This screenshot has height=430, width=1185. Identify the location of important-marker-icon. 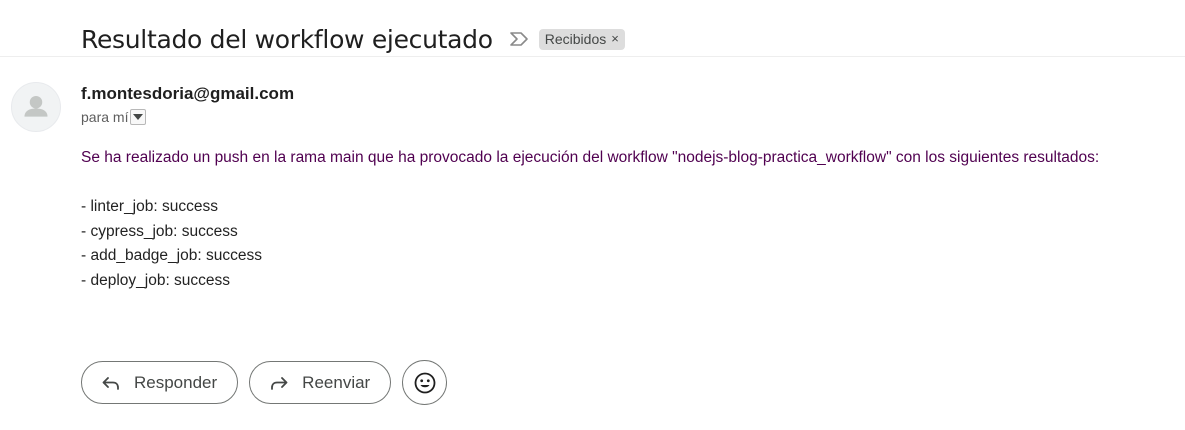
(519, 39).